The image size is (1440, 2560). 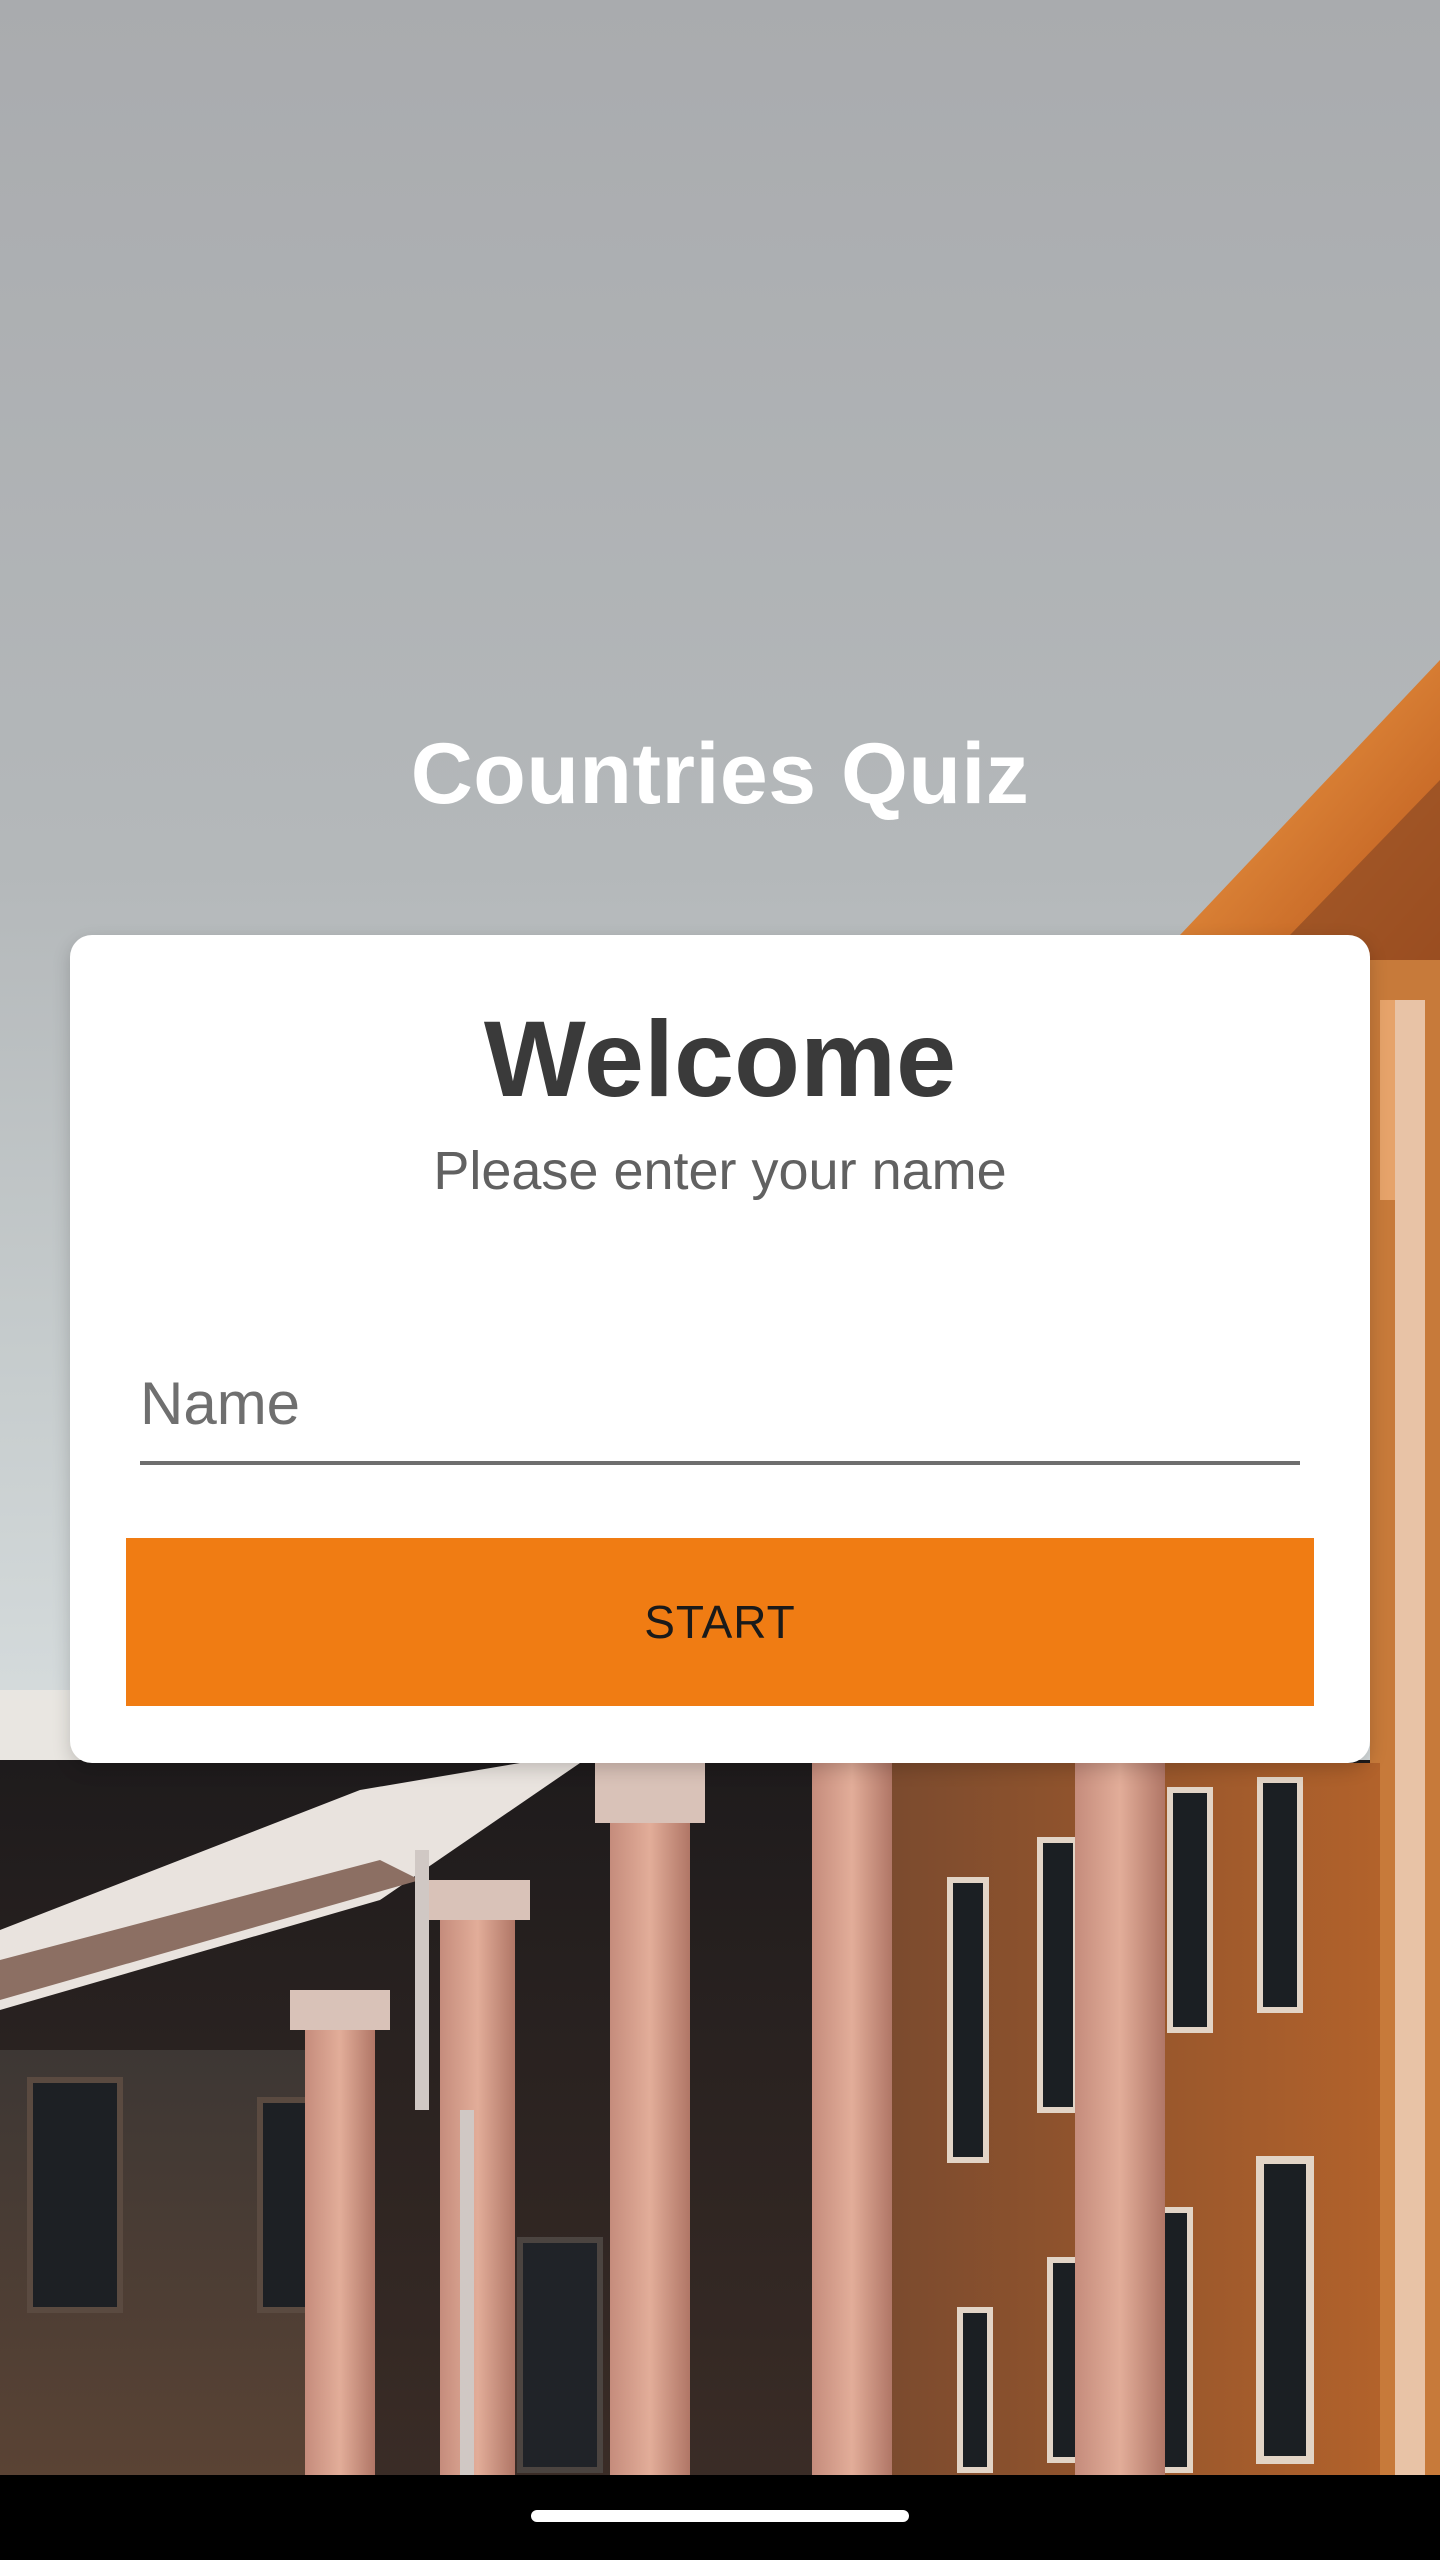 I want to click on welcome-heading: Welcome, so click(x=720, y=1058).